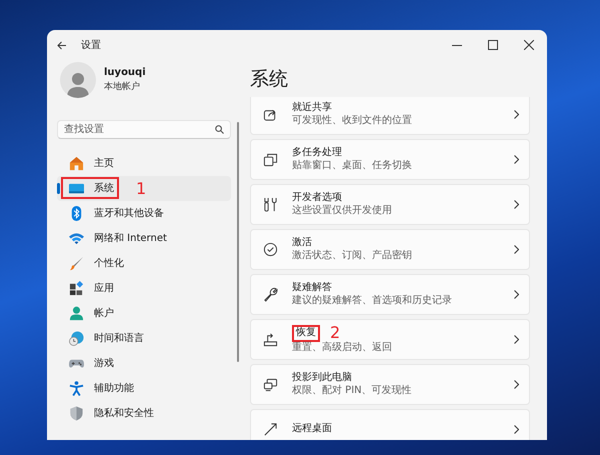 Image resolution: width=600 pixels, height=455 pixels. I want to click on maximize-icon, so click(493, 45).